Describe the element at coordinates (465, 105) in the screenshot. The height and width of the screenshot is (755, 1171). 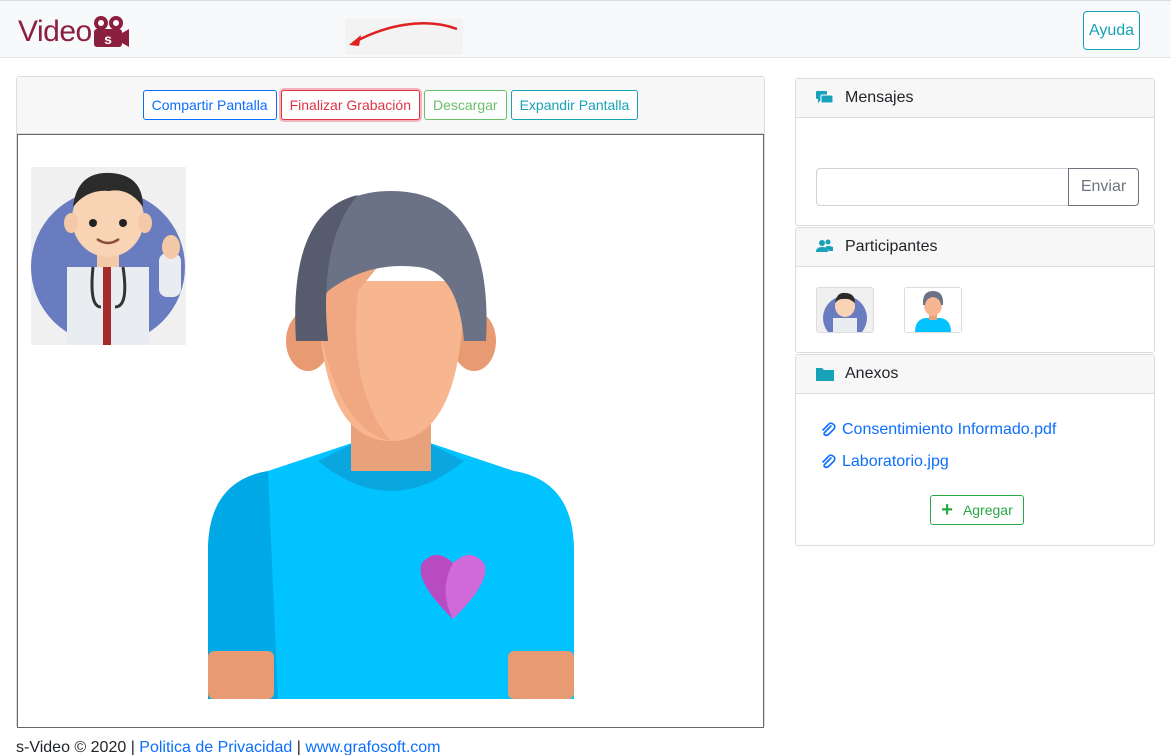
I see `download-button: Descargar` at that location.